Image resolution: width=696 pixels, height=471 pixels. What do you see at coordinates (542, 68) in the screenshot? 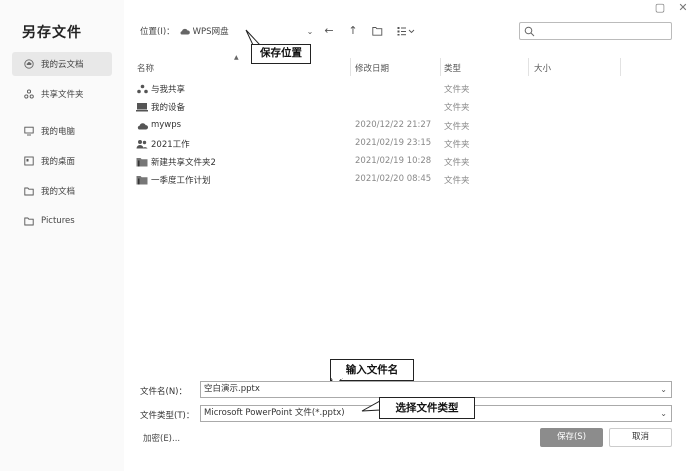
I see `column-header-size: 大小` at bounding box center [542, 68].